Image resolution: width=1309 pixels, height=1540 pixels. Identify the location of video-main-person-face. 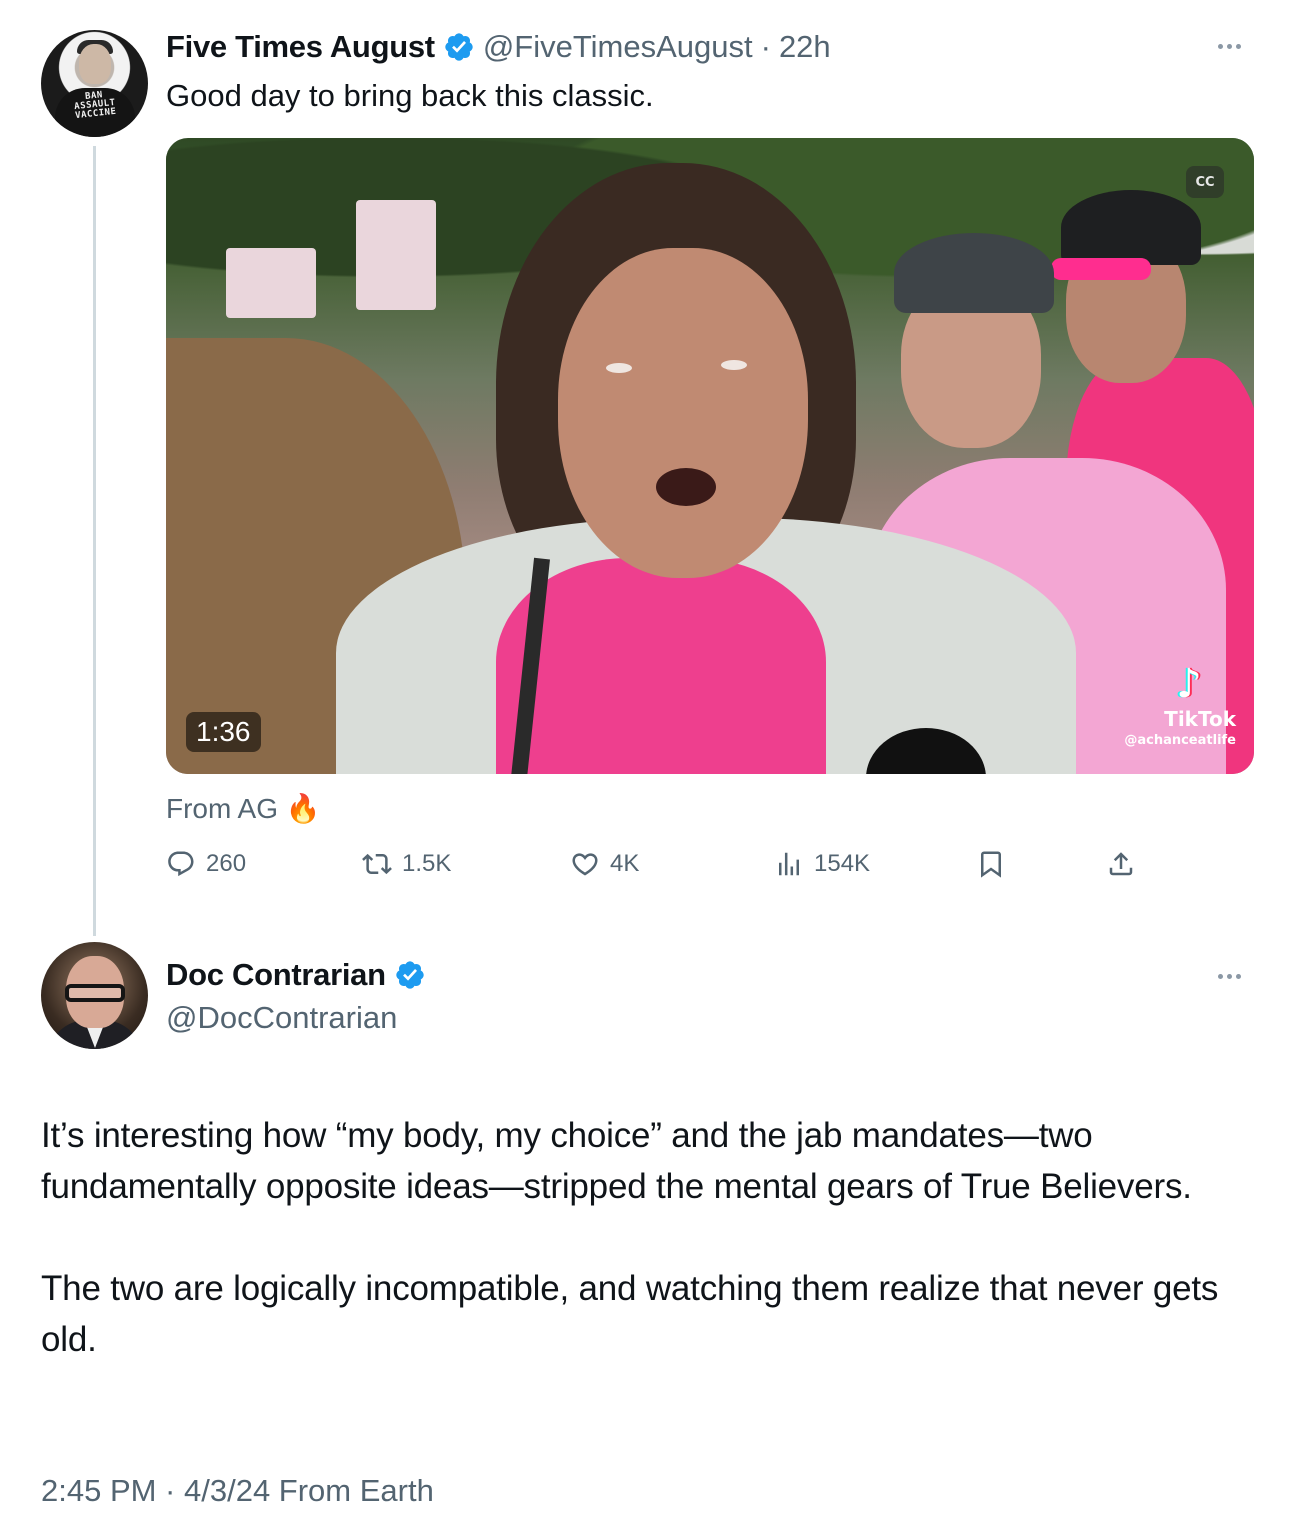
(683, 413).